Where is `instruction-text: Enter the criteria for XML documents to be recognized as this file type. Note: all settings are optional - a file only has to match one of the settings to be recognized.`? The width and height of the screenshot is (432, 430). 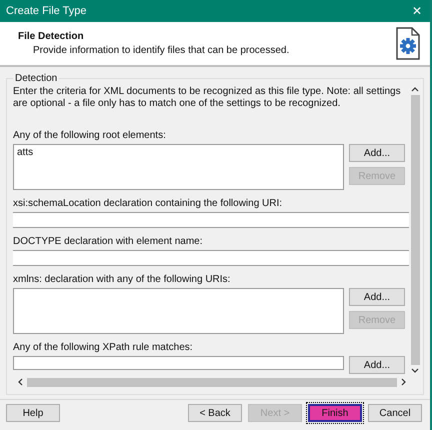
instruction-text: Enter the criteria for XML documents to be recognized as this file type. Note: all settings are optional - a file only has to match one of the settings to be recognized. is located at coordinates (207, 98).